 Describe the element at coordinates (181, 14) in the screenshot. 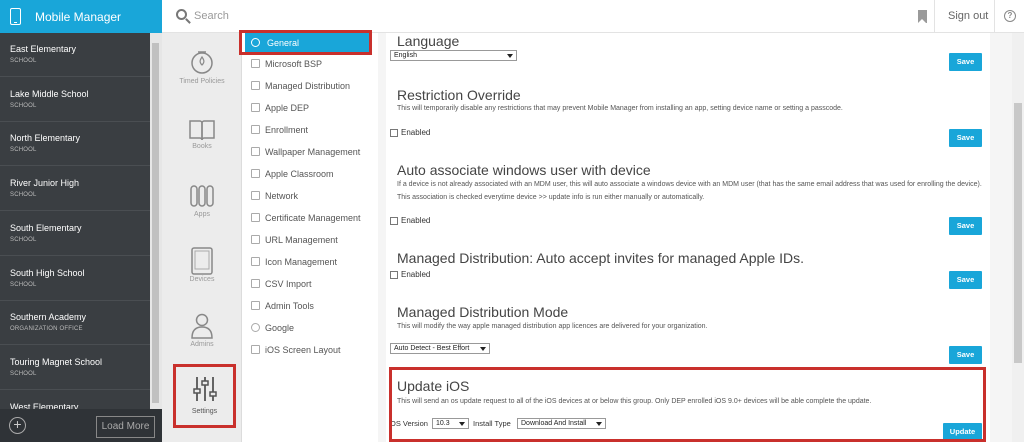

I see `search-icon` at that location.